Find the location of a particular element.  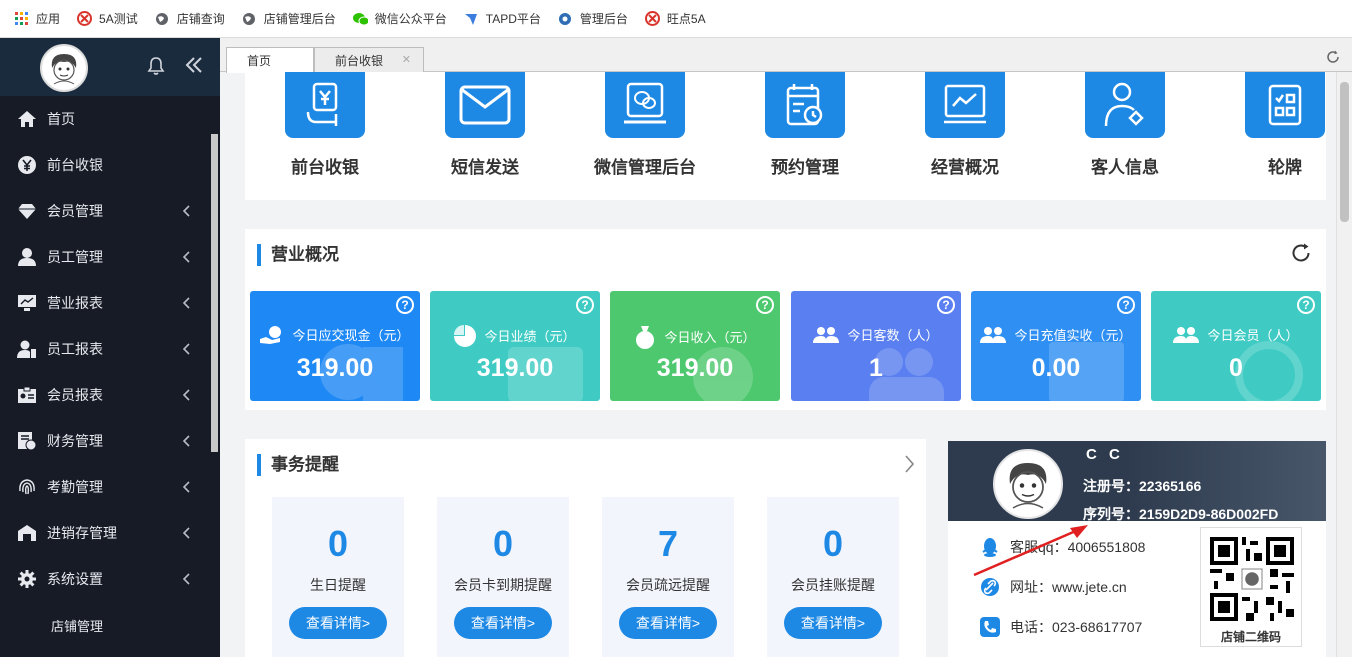

stat-card-income: ? 今日收入（元） 319.00 is located at coordinates (695, 346).